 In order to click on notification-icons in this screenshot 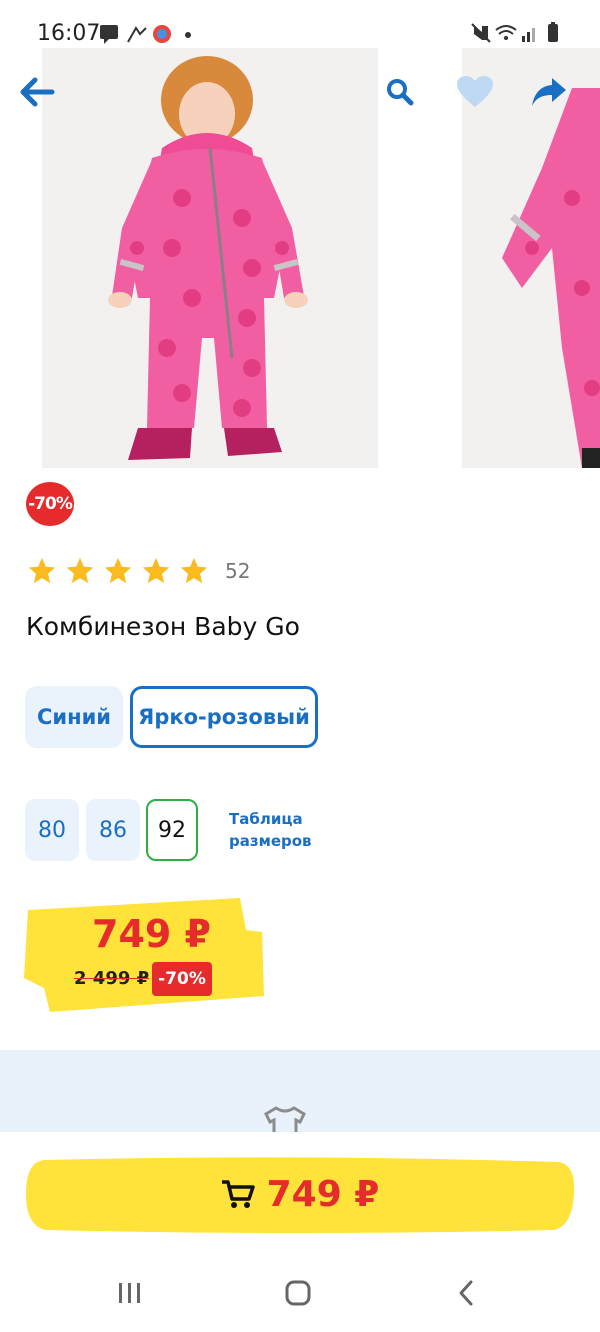, I will do `click(145, 34)`.